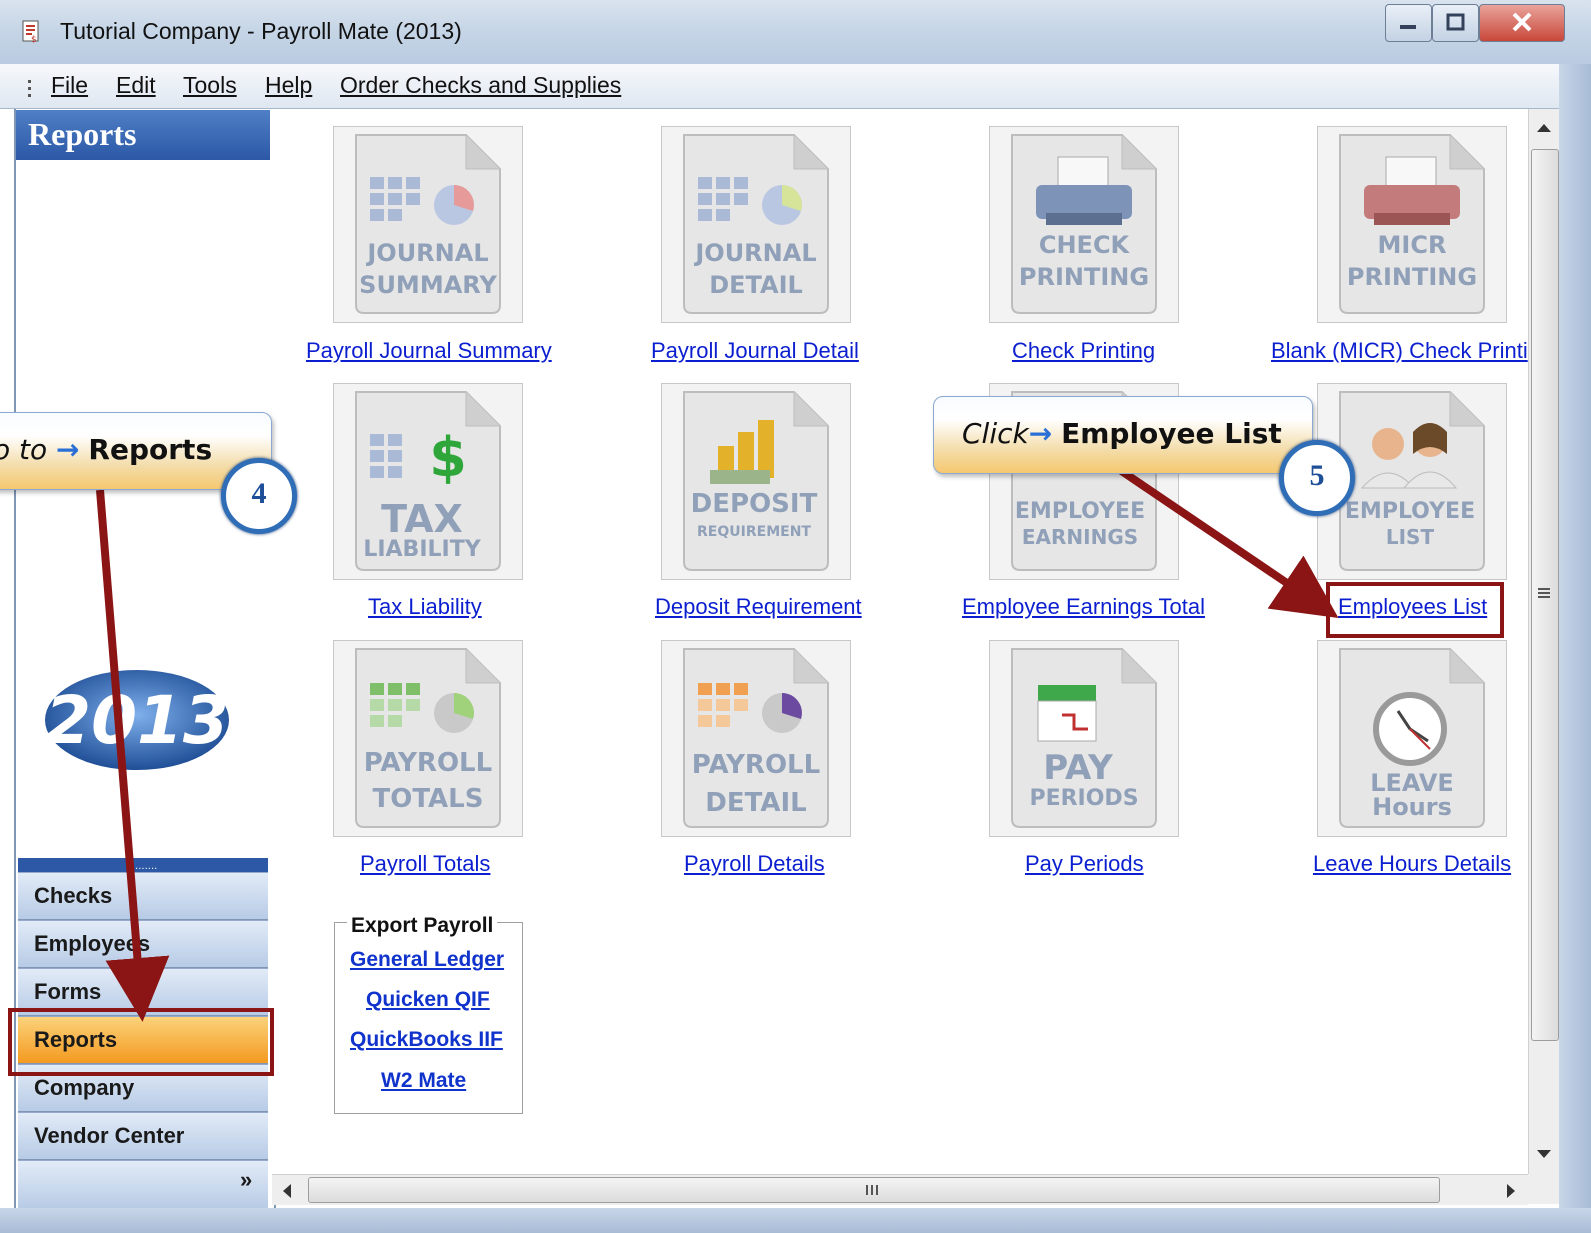  Describe the element at coordinates (133, 755) in the screenshot. I see `arrow-to-reports-nav` at that location.